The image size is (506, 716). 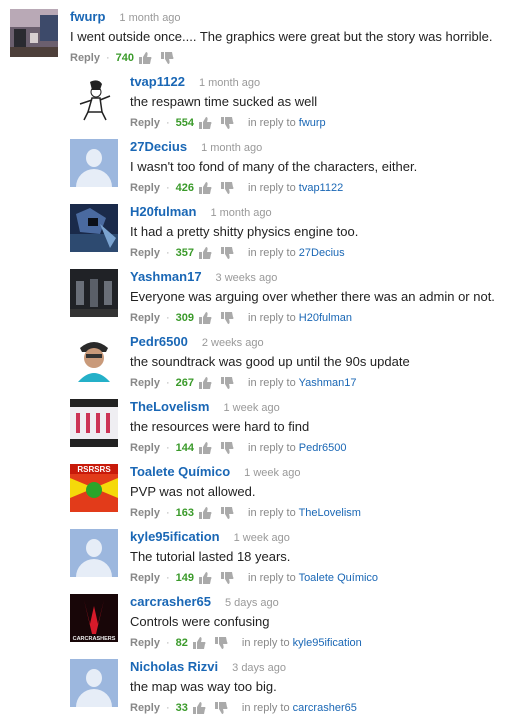 I want to click on photo-avatar, so click(x=34, y=33).